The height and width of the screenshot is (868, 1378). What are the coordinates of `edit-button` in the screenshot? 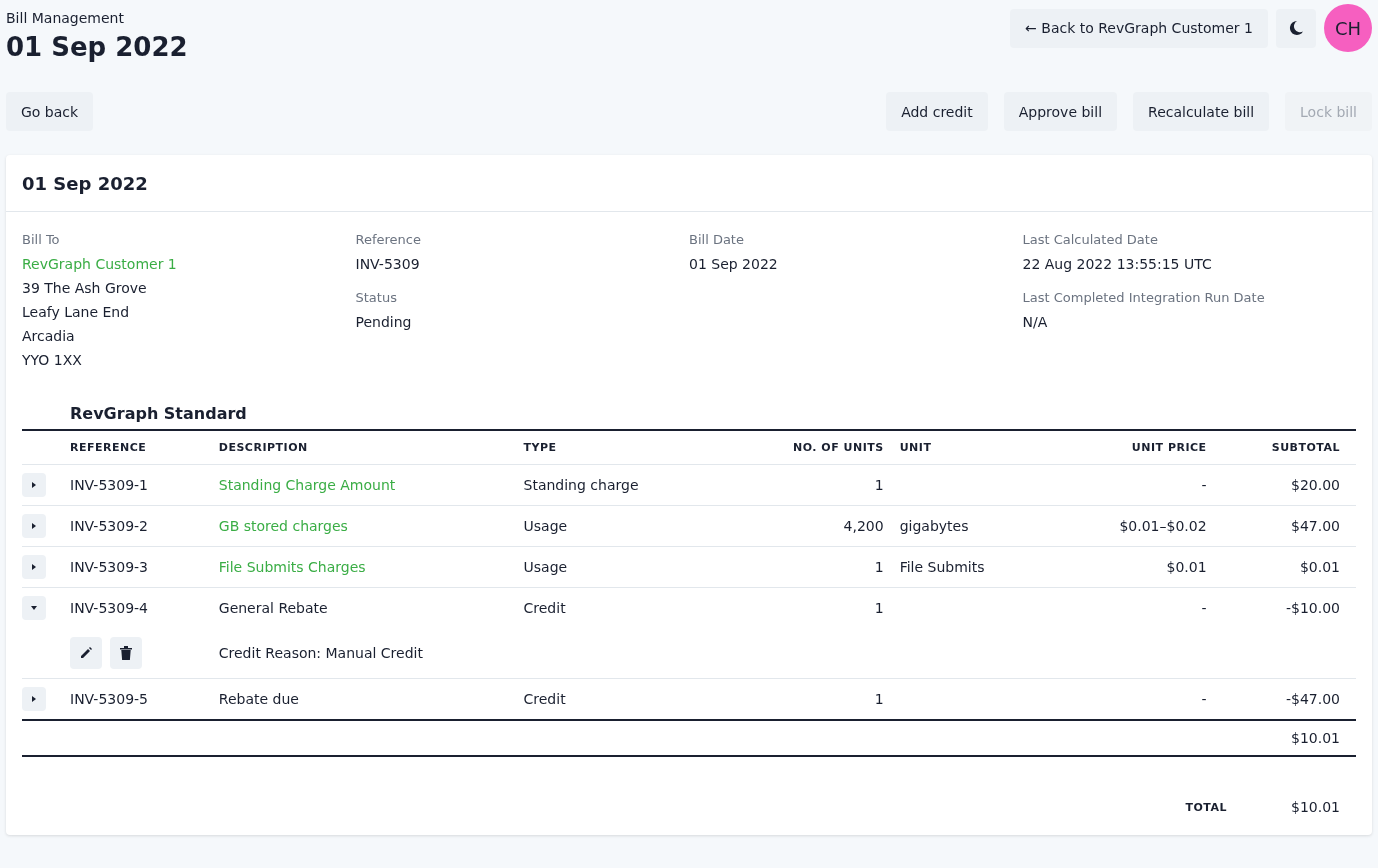 It's located at (86, 653).